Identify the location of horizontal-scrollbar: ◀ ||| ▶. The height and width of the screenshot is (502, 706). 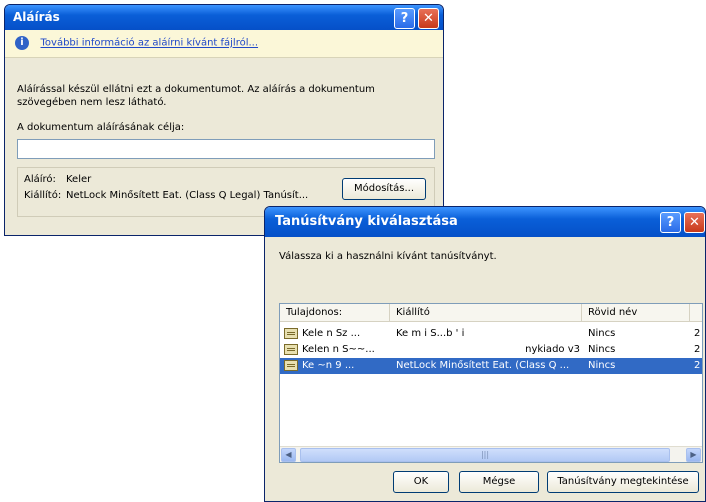
(491, 454).